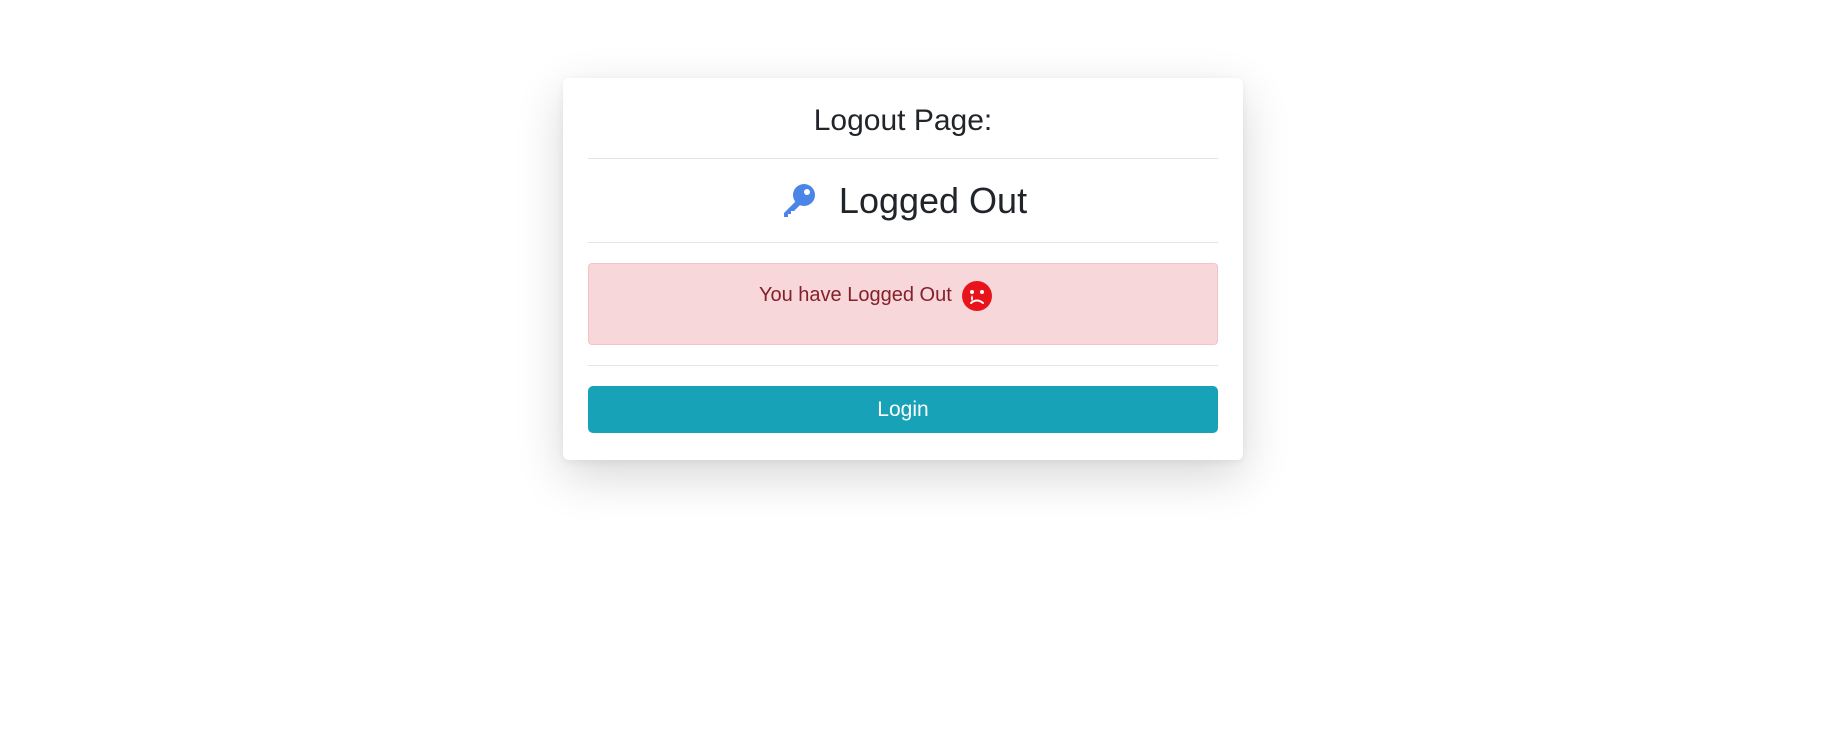 The height and width of the screenshot is (743, 1825). I want to click on status-heading: Logged Out, so click(933, 200).